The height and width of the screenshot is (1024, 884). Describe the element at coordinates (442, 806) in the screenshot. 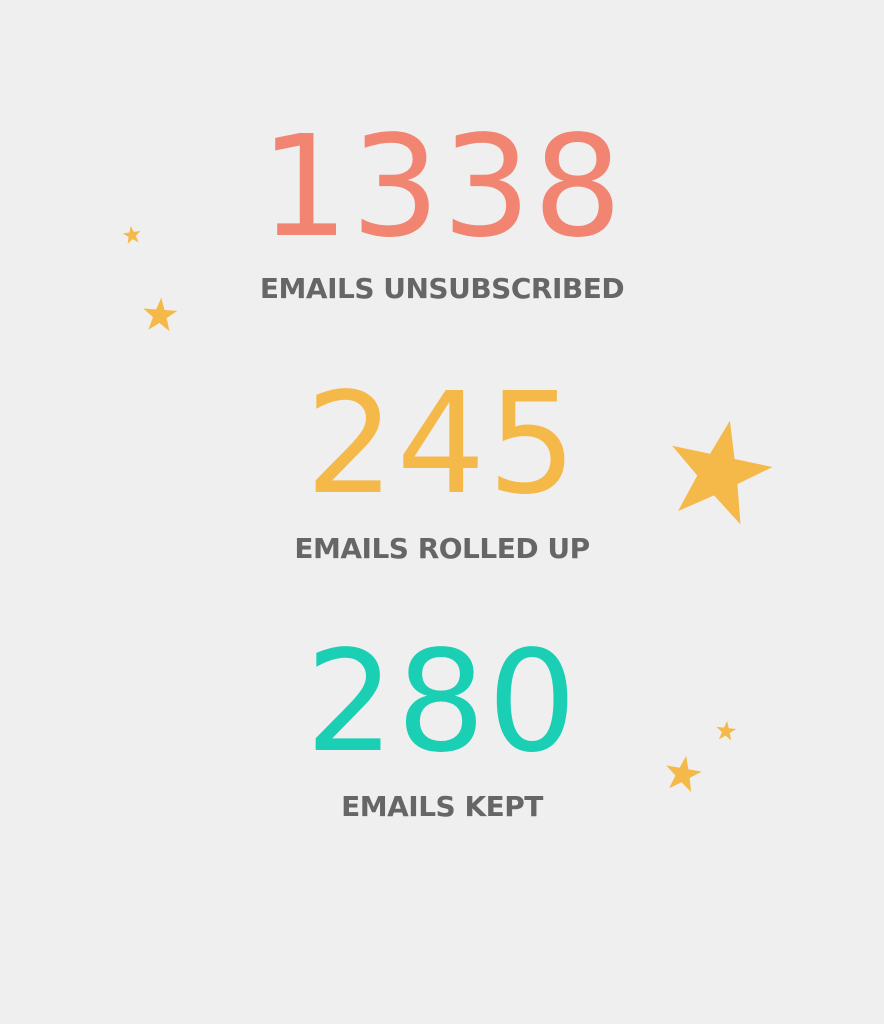

I see `stat-kept-label: EMAILS KEPT` at that location.